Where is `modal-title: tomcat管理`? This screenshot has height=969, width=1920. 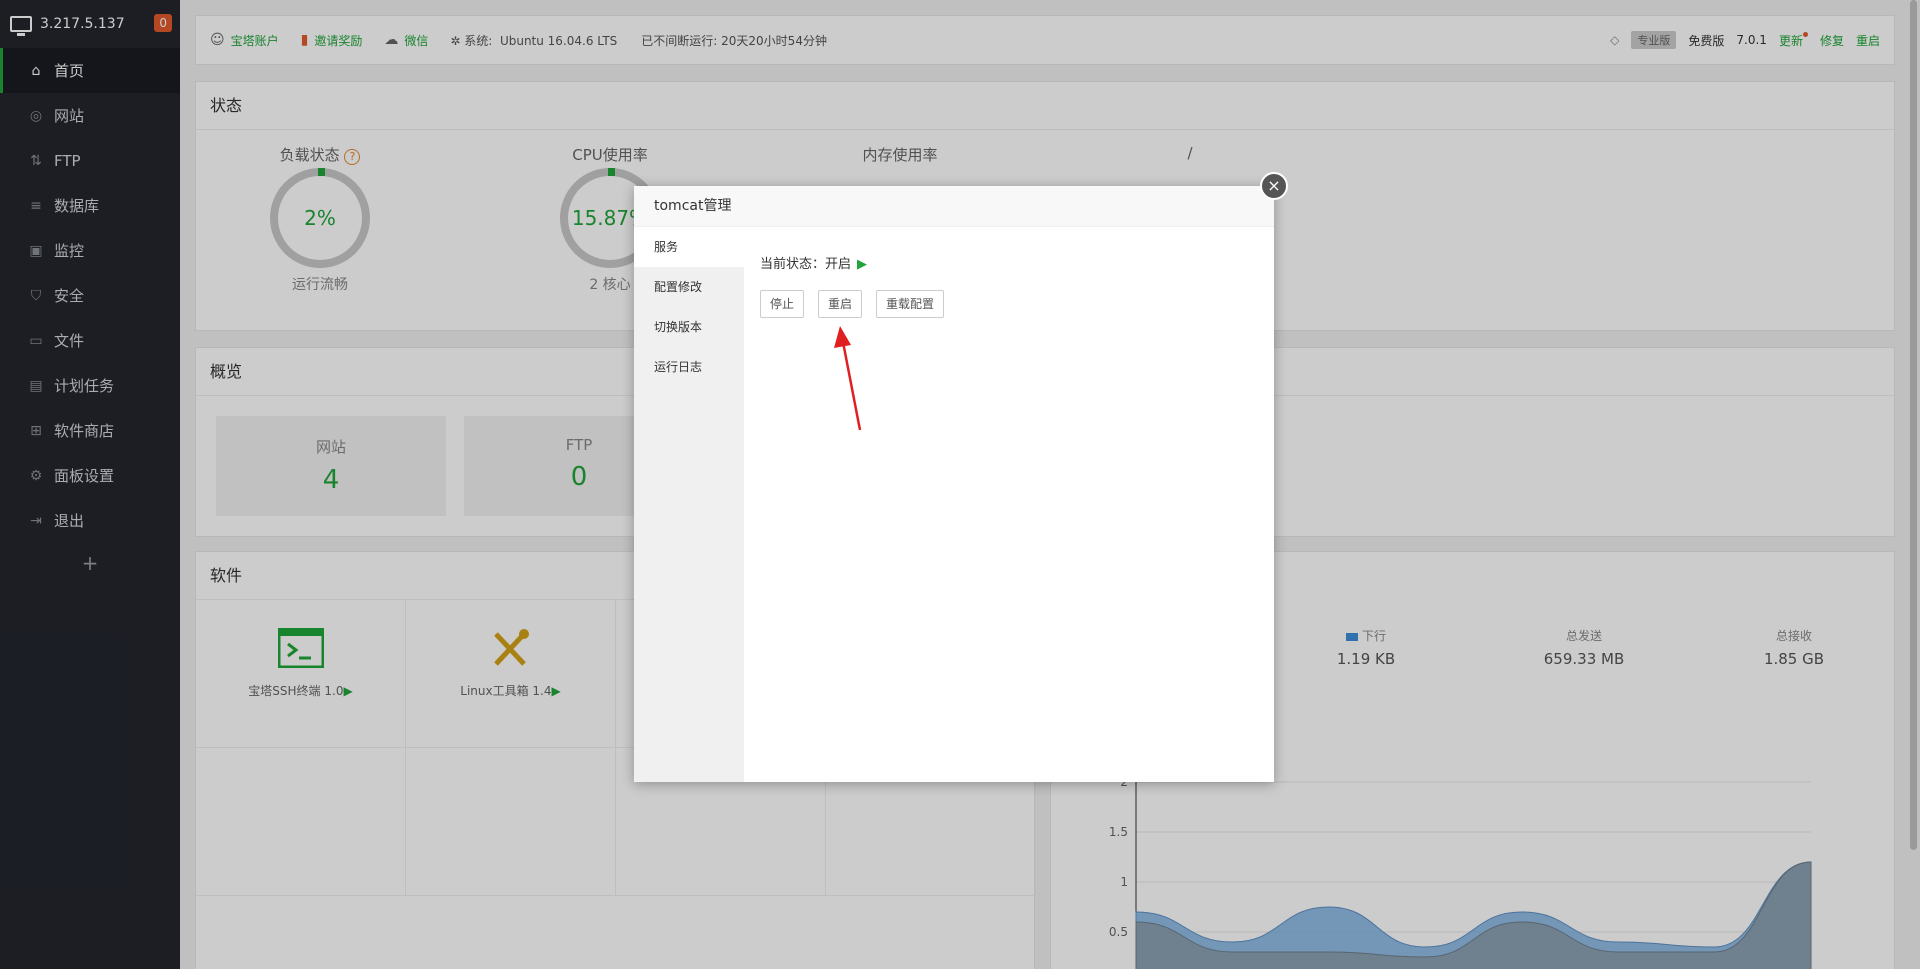 modal-title: tomcat管理 is located at coordinates (954, 206).